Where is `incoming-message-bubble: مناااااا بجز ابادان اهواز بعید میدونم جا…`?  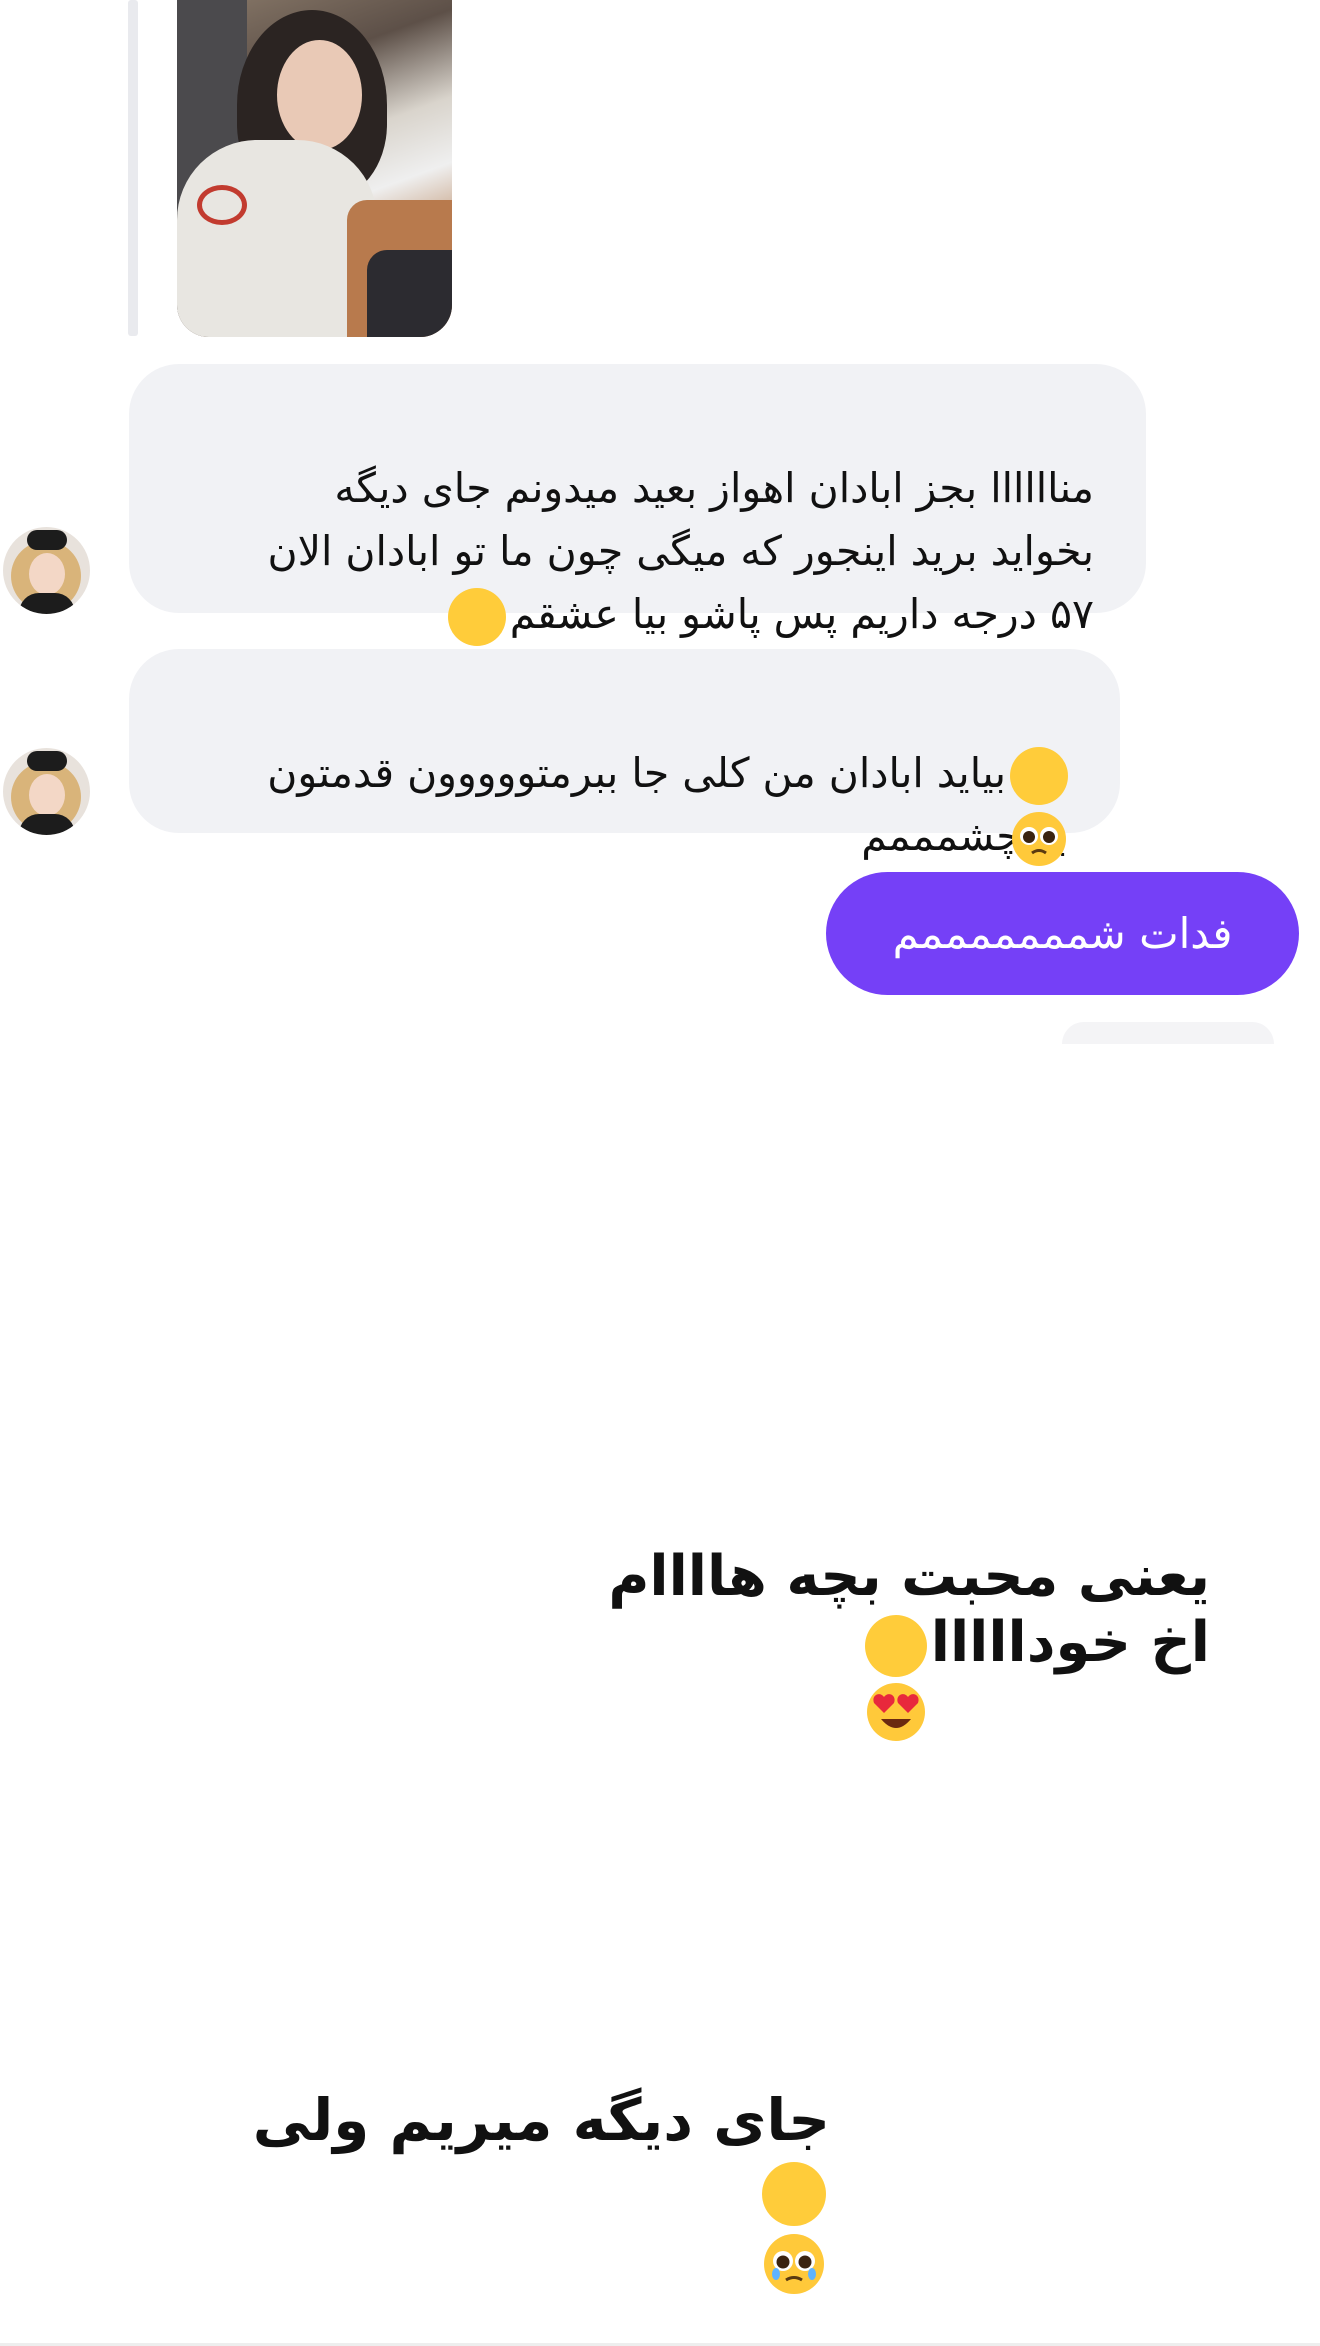
incoming-message-bubble: مناااااا بجز ابادان اهواز بعید میدونم جا… is located at coordinates (637, 535).